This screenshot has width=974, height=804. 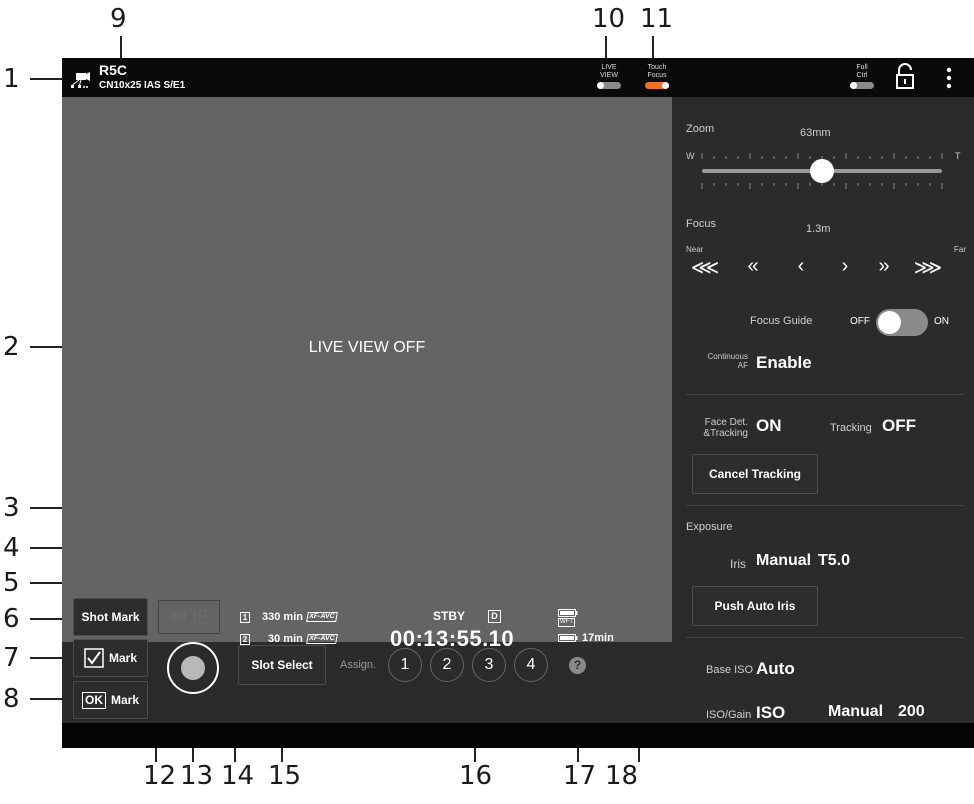 I want to click on continuous-af-label: Continuous AF, so click(x=717, y=361).